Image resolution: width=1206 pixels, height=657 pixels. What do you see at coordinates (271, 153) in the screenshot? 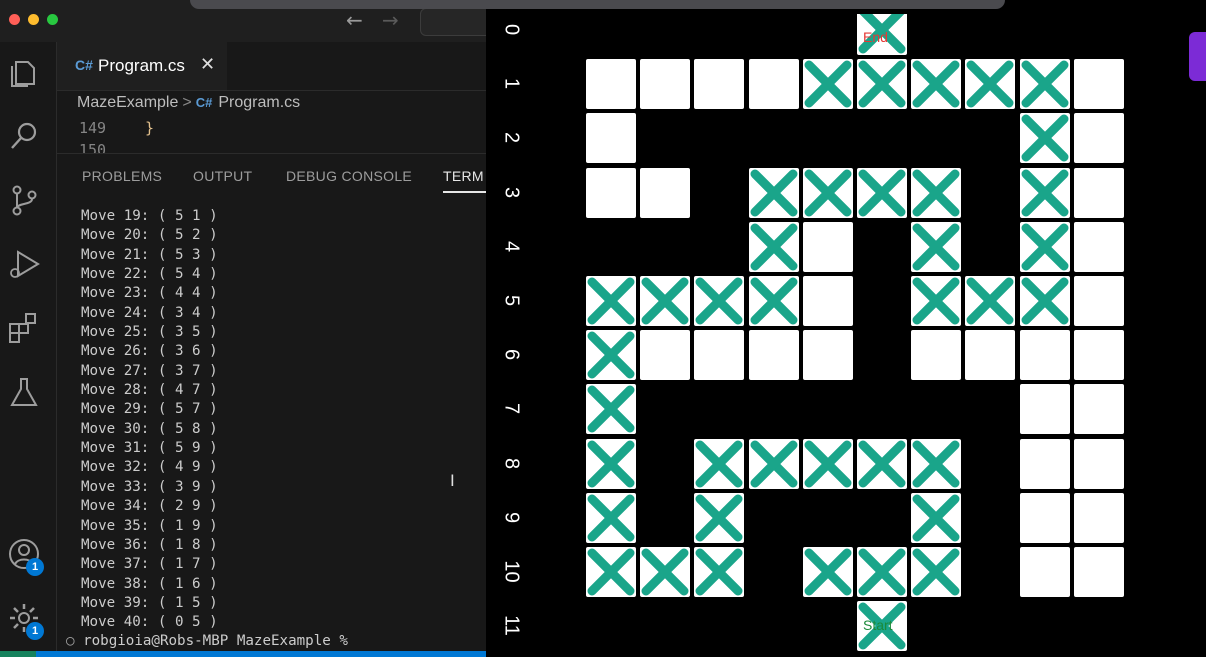
I see `panel-divider` at bounding box center [271, 153].